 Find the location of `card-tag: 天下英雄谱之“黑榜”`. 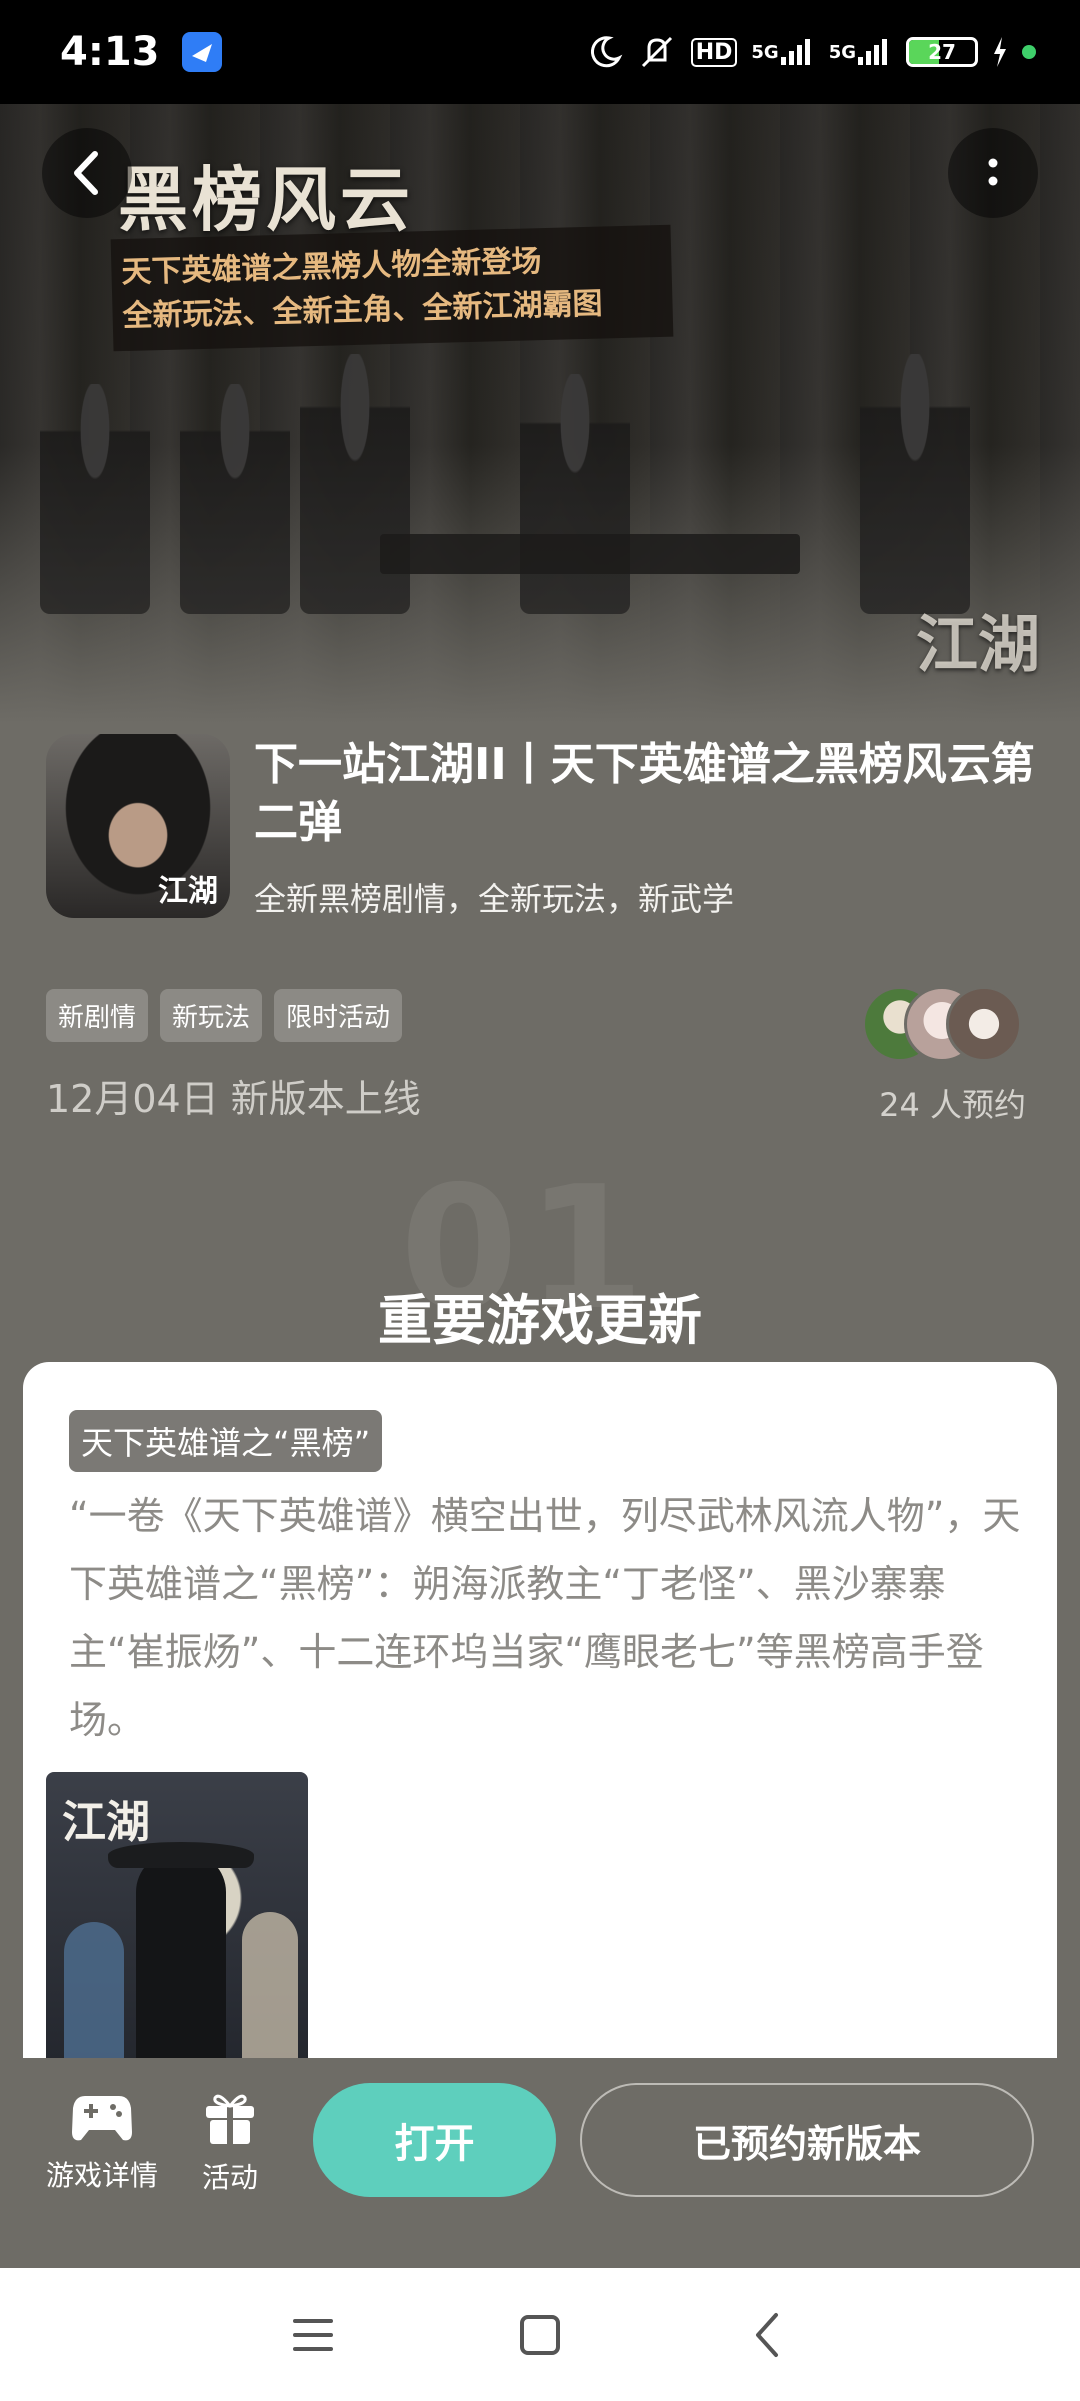

card-tag: 天下英雄谱之“黑榜” is located at coordinates (226, 1441).